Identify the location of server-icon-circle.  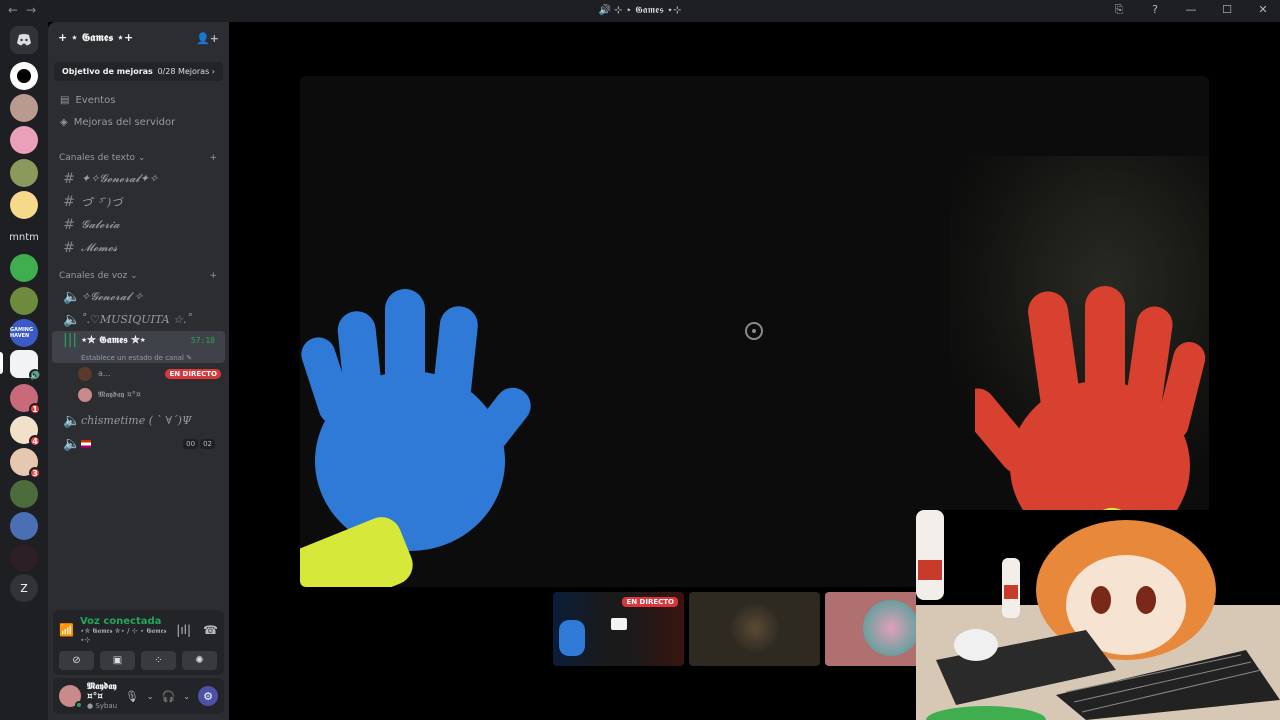
(24, 76).